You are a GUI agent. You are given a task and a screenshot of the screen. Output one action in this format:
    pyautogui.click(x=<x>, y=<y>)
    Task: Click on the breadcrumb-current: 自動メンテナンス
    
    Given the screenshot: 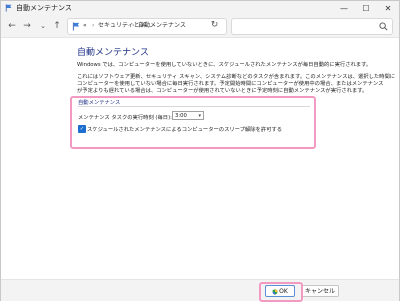 What is the action you would take?
    pyautogui.click(x=162, y=26)
    